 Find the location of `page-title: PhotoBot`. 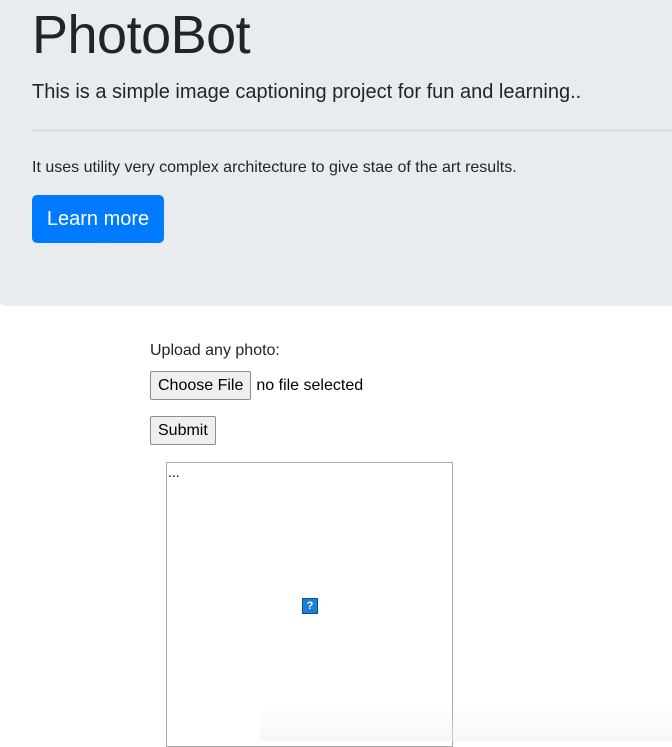

page-title: PhotoBot is located at coordinates (141, 35).